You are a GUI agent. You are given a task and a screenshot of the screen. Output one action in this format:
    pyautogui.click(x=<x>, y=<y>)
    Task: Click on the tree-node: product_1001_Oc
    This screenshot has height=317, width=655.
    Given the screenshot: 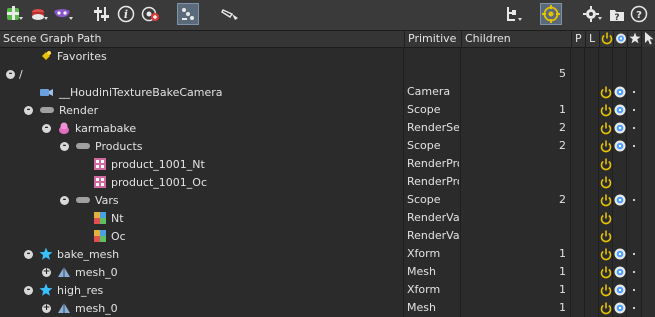 What is the action you would take?
    pyautogui.click(x=142, y=182)
    